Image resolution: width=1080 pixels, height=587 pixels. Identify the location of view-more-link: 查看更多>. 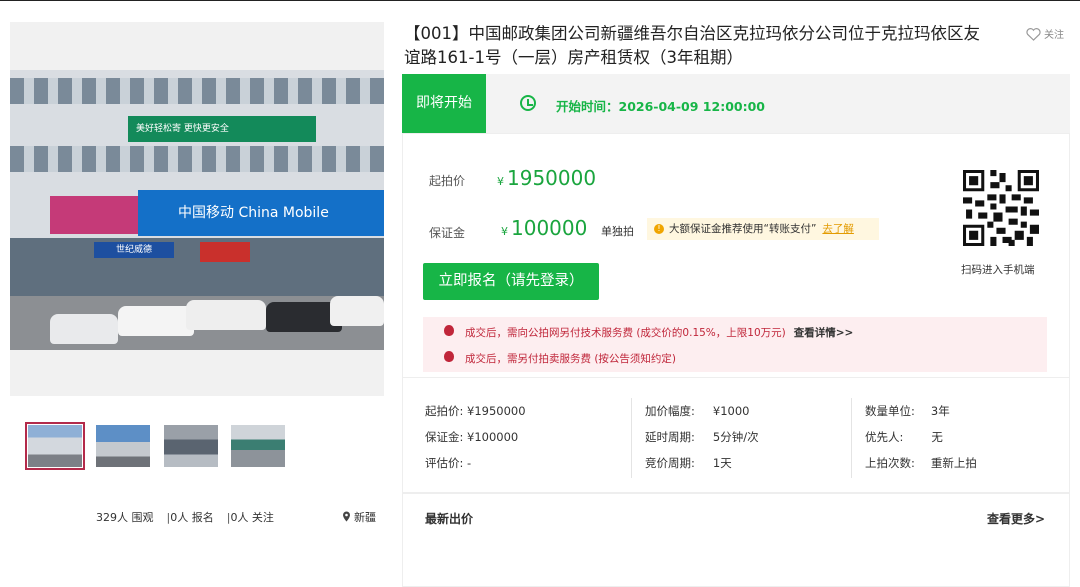
(1016, 518).